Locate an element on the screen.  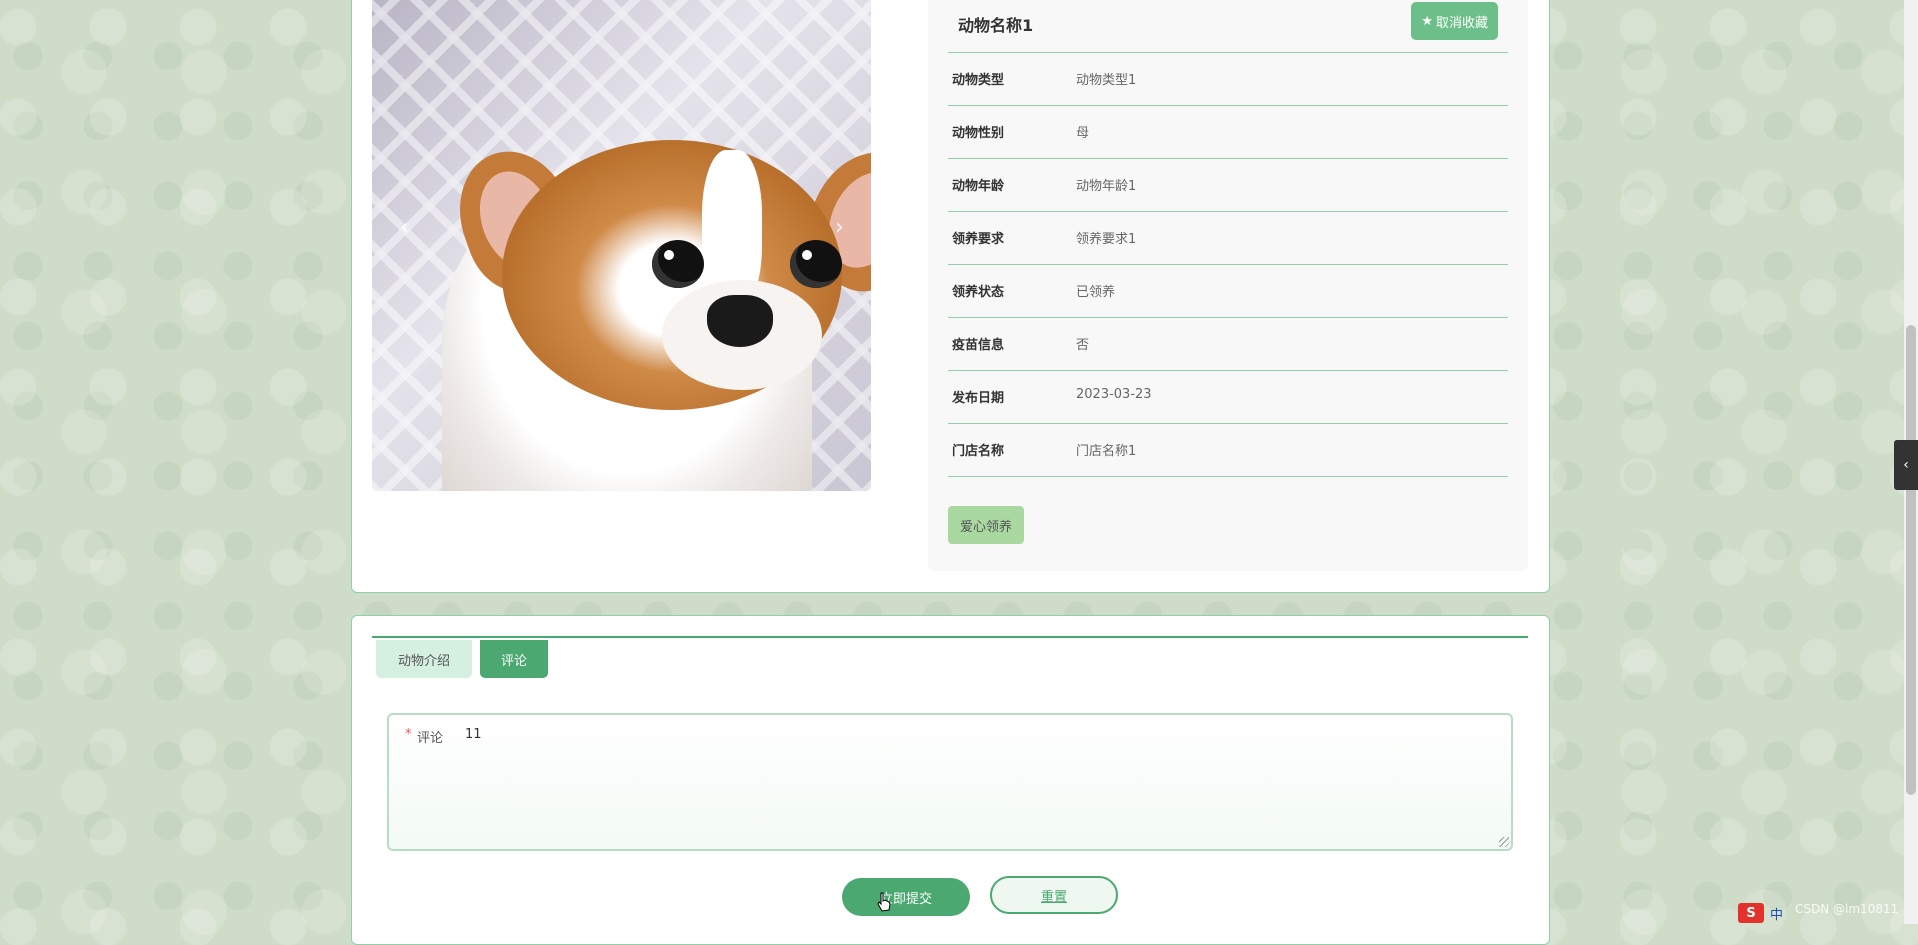
info-label: 疫苗信息 is located at coordinates (978, 345).